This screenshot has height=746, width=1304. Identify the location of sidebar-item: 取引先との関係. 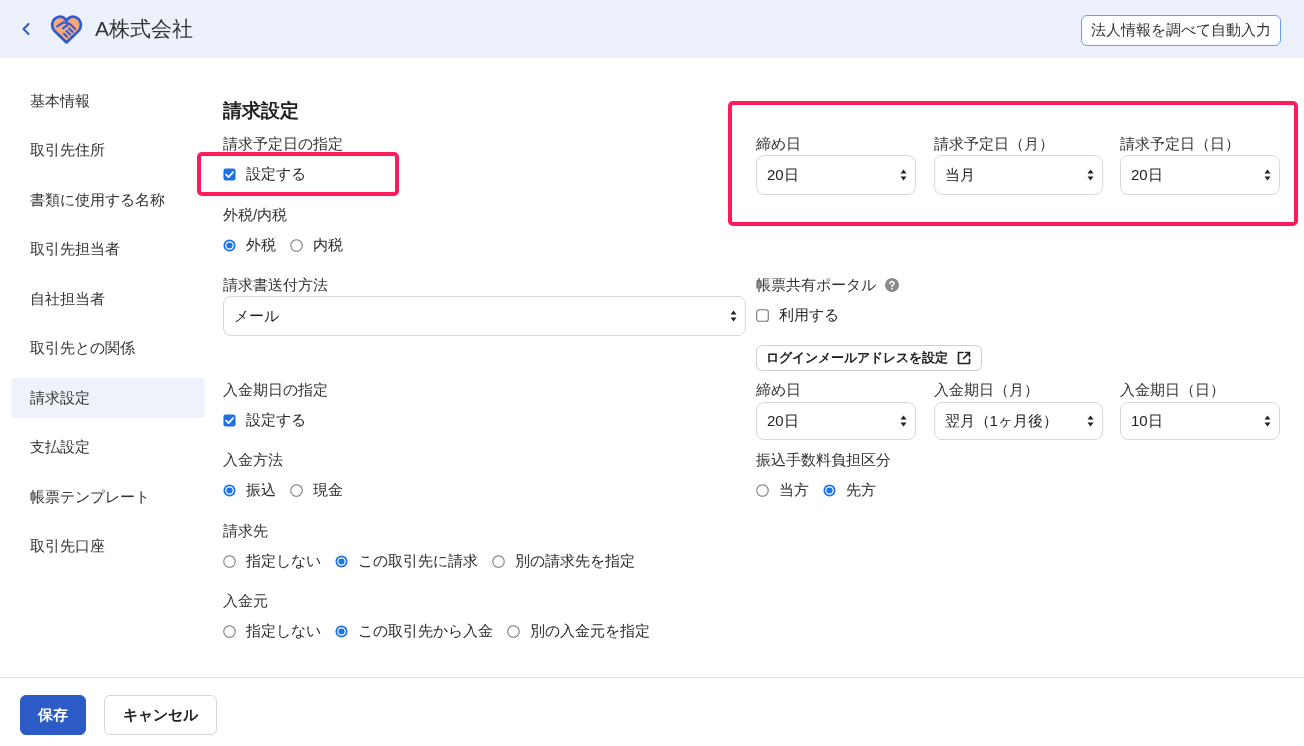
(108, 348).